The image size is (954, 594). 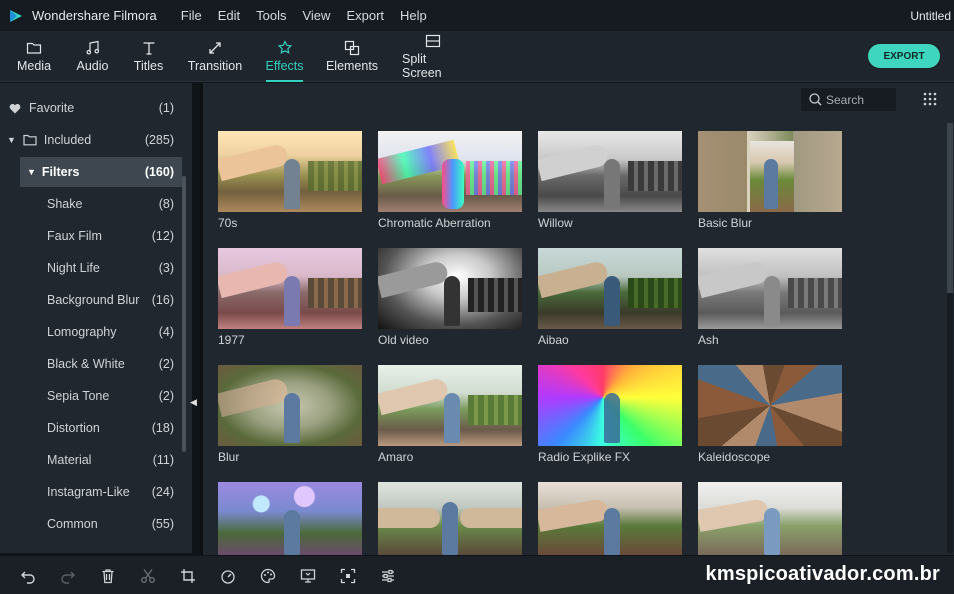 I want to click on sidebar-item-label: Instagram-Like, so click(x=88, y=492).